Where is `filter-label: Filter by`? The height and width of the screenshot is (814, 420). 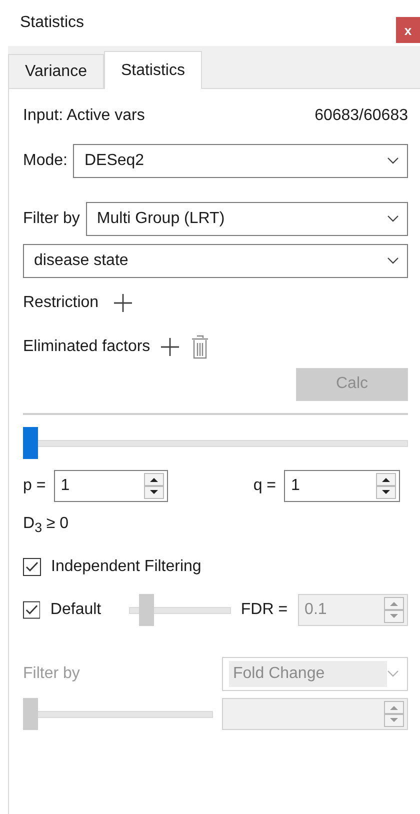 filter-label: Filter by is located at coordinates (51, 219).